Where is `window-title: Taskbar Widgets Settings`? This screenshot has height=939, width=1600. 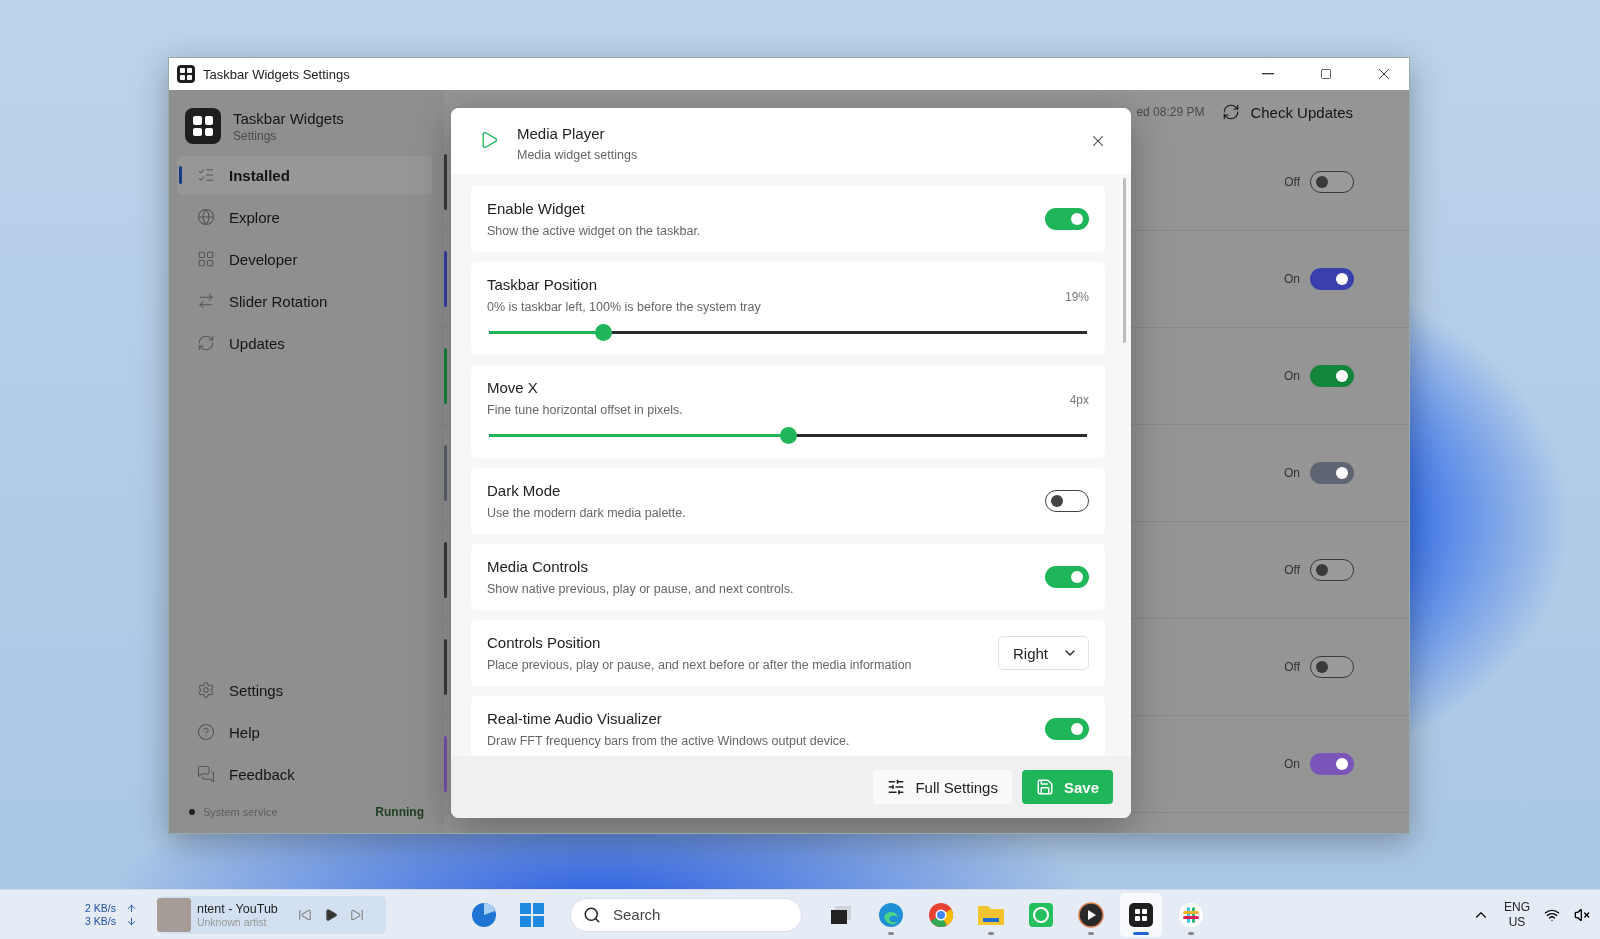
window-title: Taskbar Widgets Settings is located at coordinates (277, 74).